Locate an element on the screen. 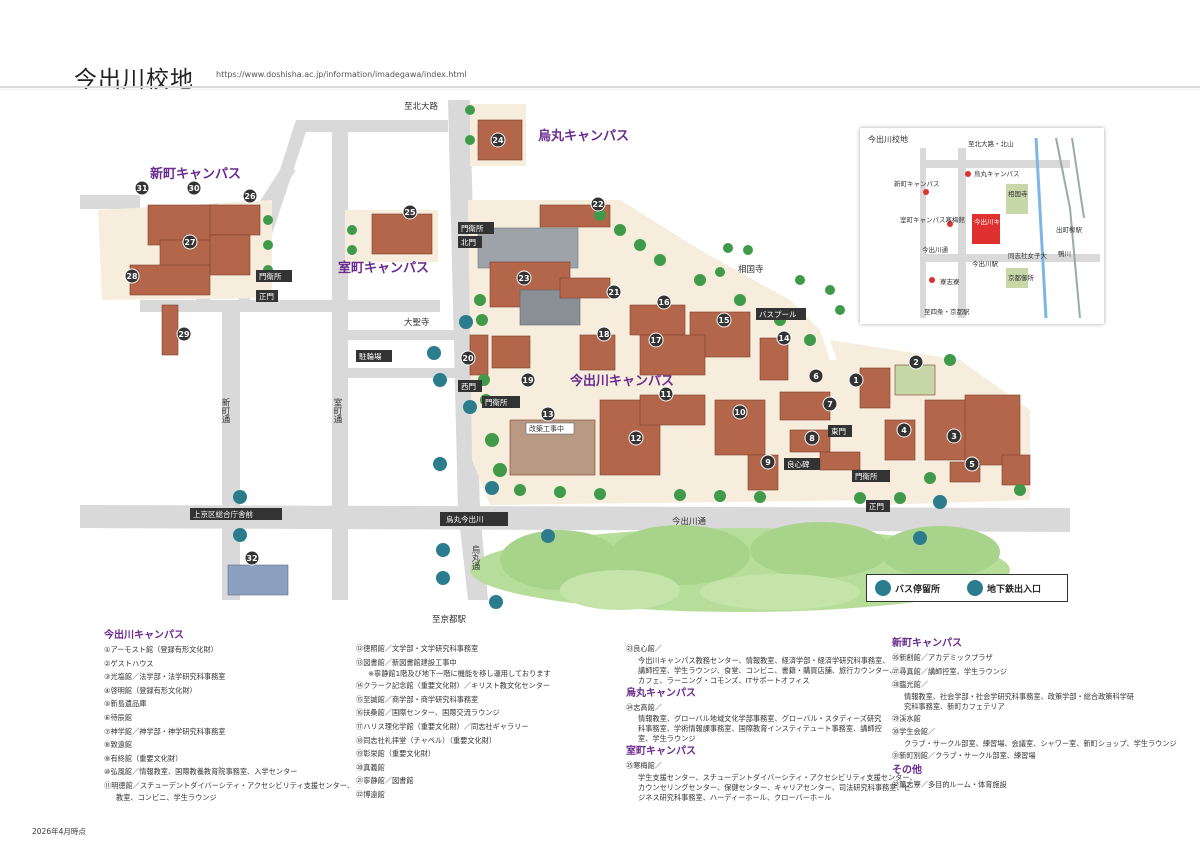  building-number-31: 31 is located at coordinates (142, 188).